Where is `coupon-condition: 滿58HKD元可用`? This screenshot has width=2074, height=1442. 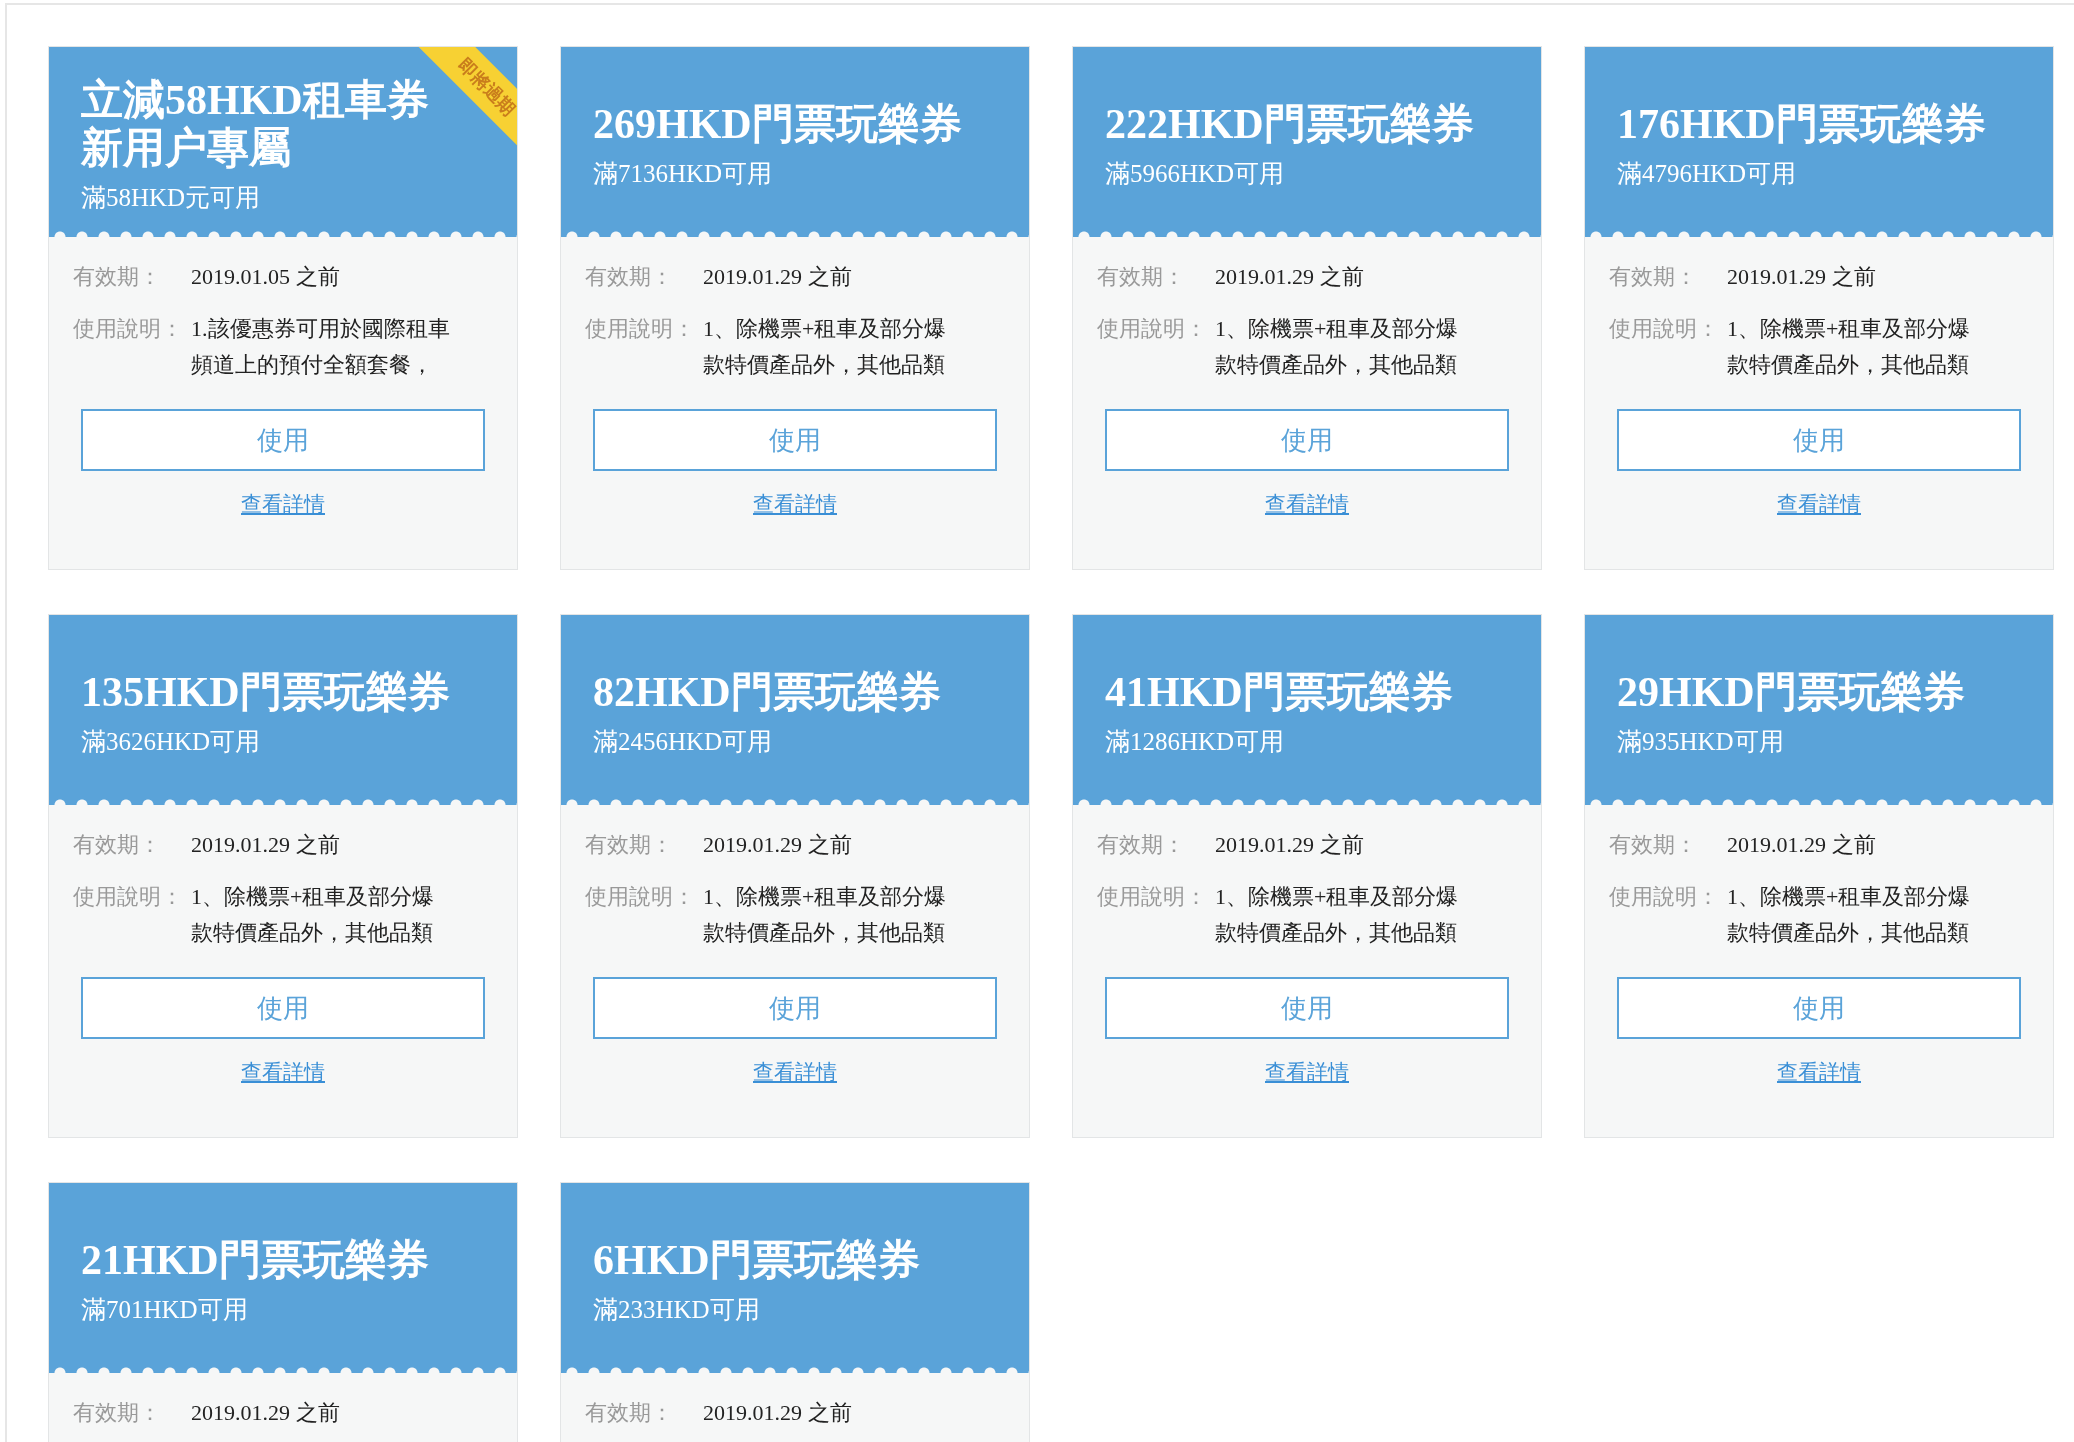 coupon-condition: 滿58HKD元可用 is located at coordinates (171, 198).